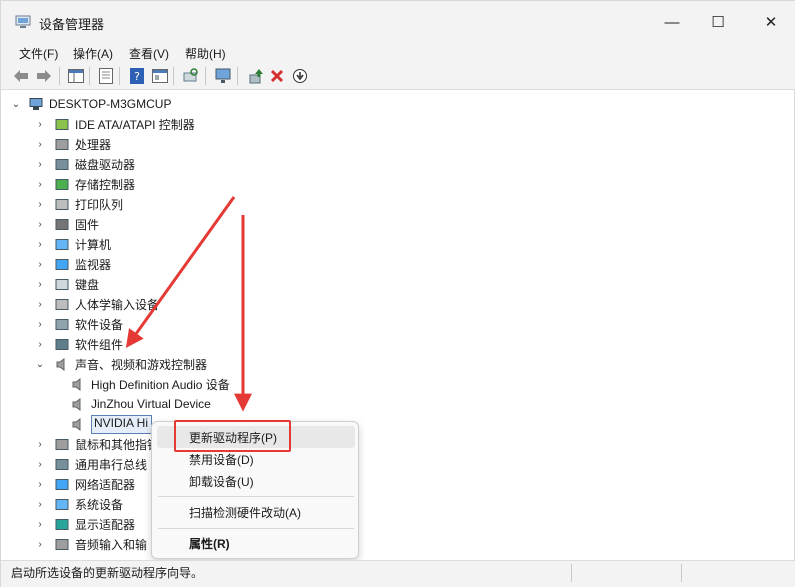  I want to click on close-icon: ✕, so click(771, 22).